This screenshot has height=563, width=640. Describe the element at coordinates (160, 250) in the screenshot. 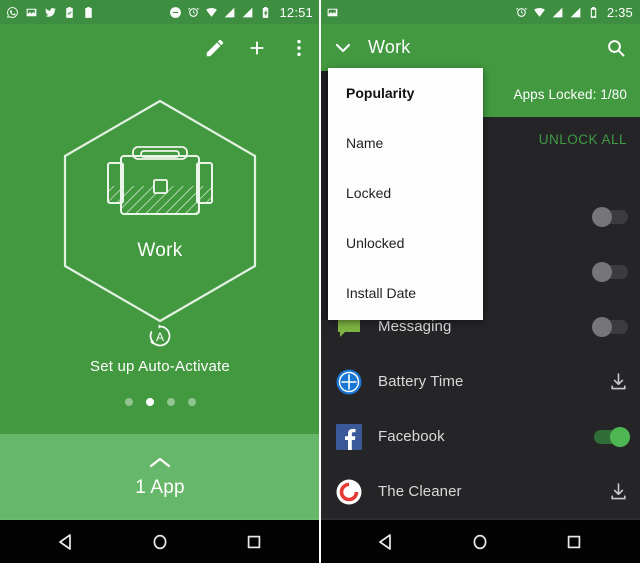

I see `profile-name: Work` at that location.